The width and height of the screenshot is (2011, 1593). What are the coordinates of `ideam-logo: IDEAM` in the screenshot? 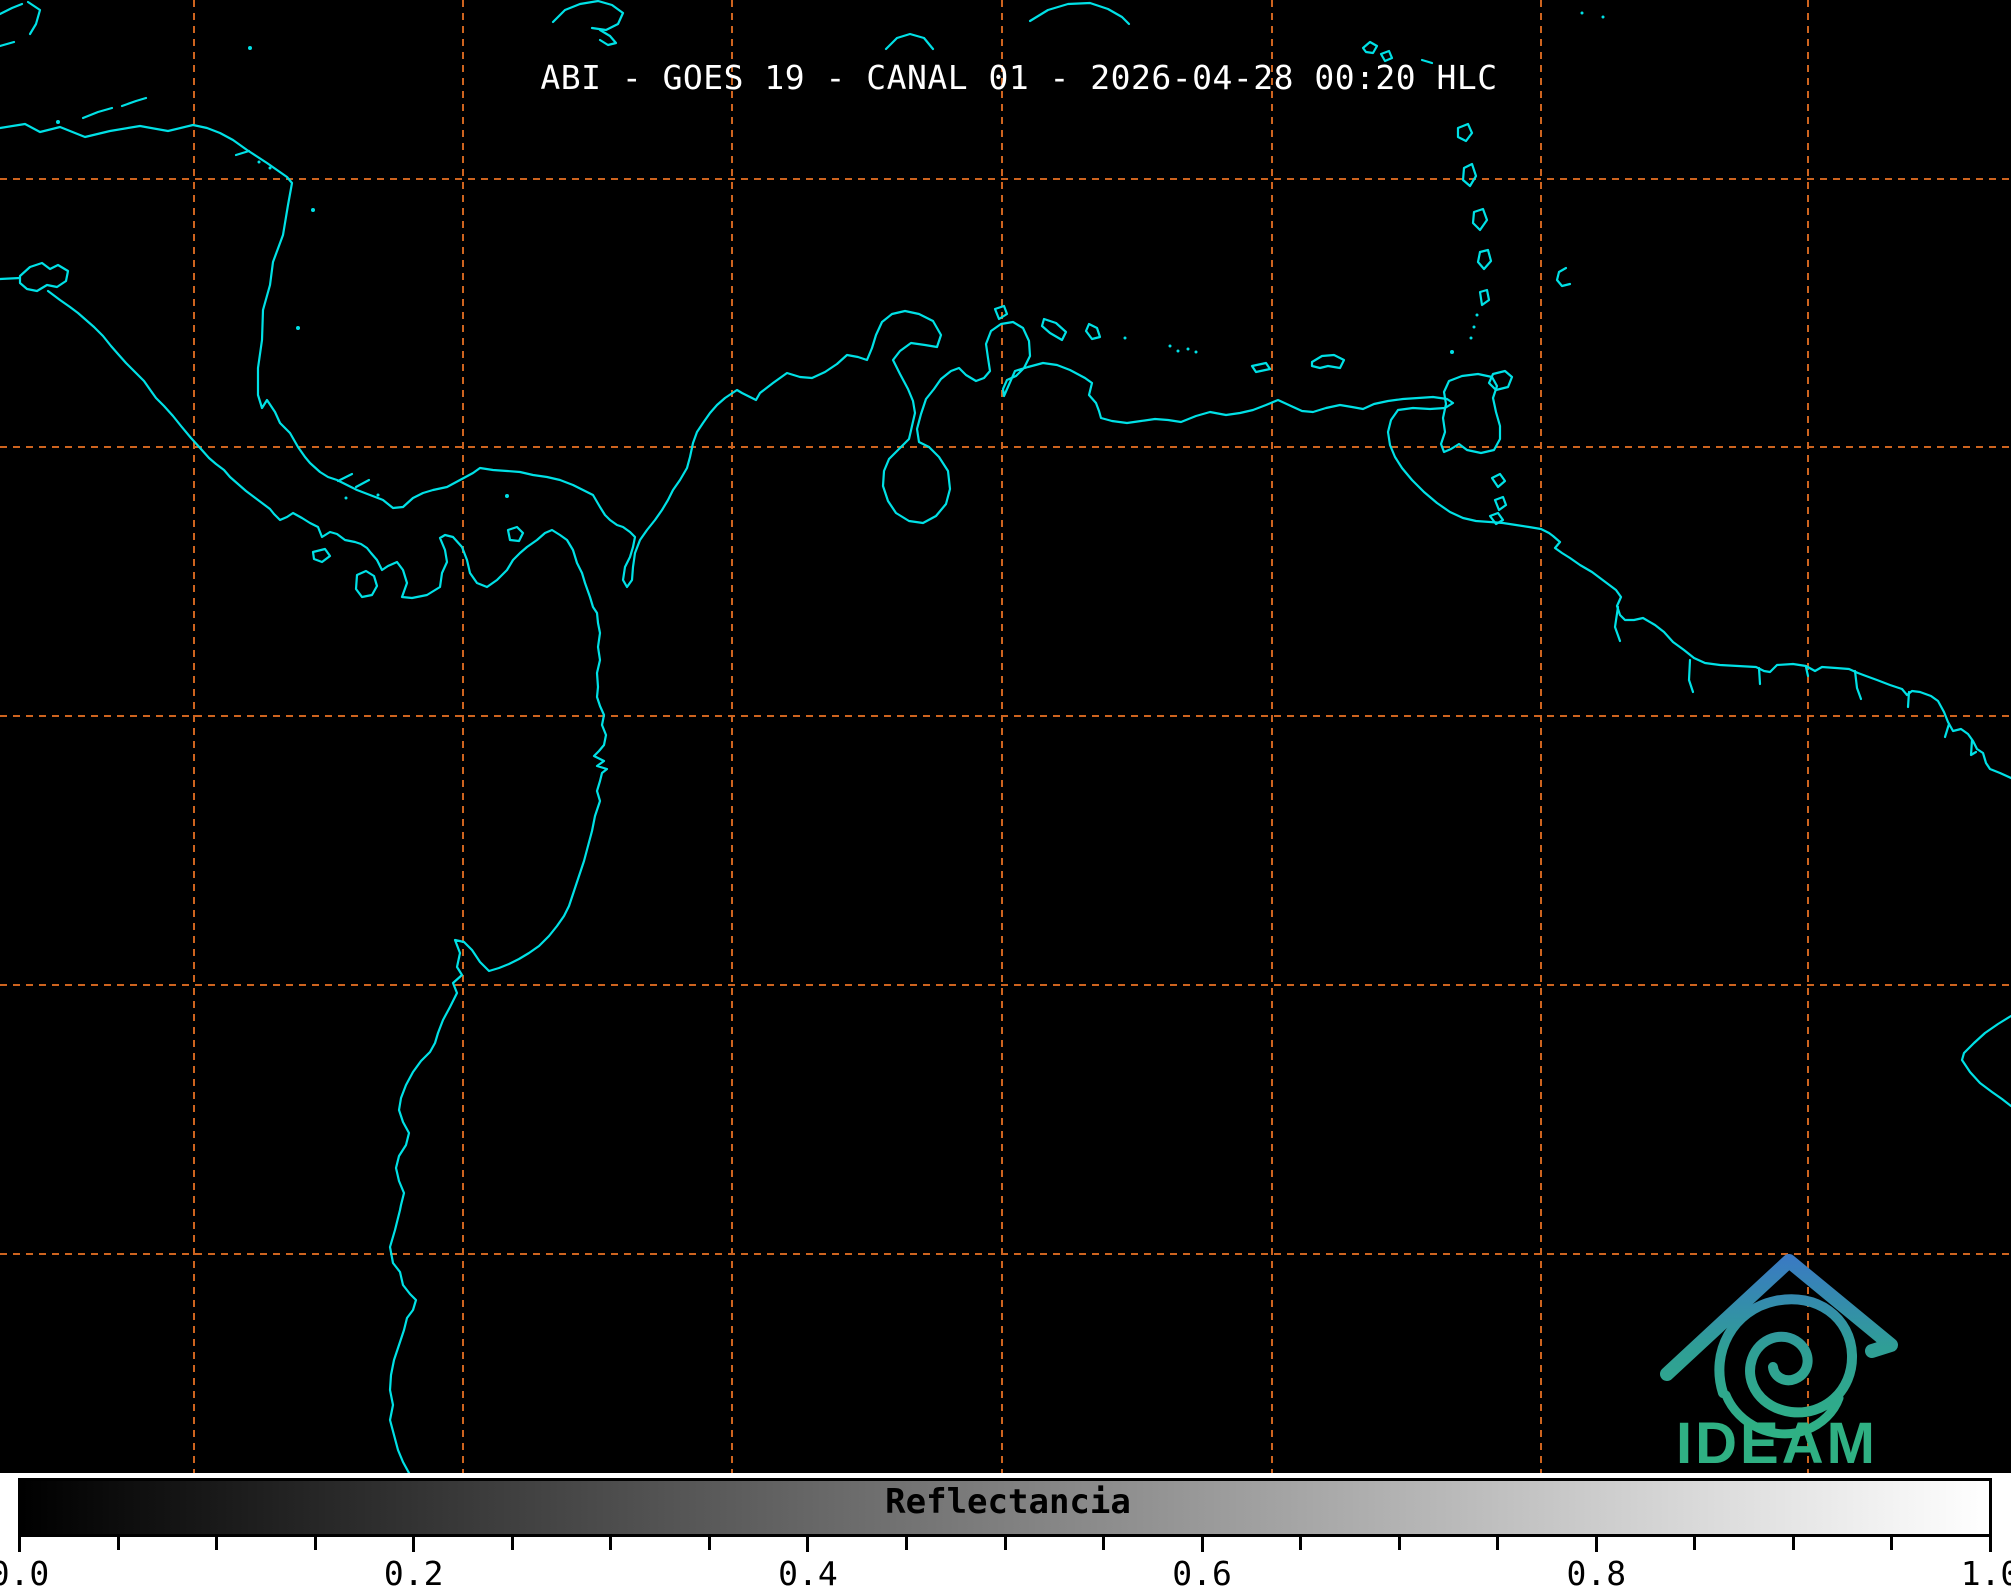 It's located at (1779, 1363).